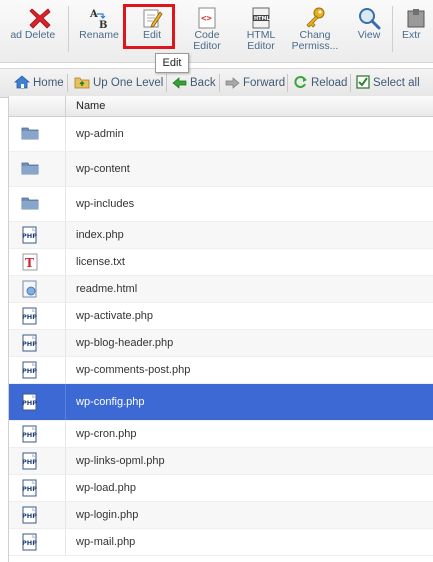 This screenshot has height=562, width=433. Describe the element at coordinates (105, 204) in the screenshot. I see `file-name: wp-includes` at that location.